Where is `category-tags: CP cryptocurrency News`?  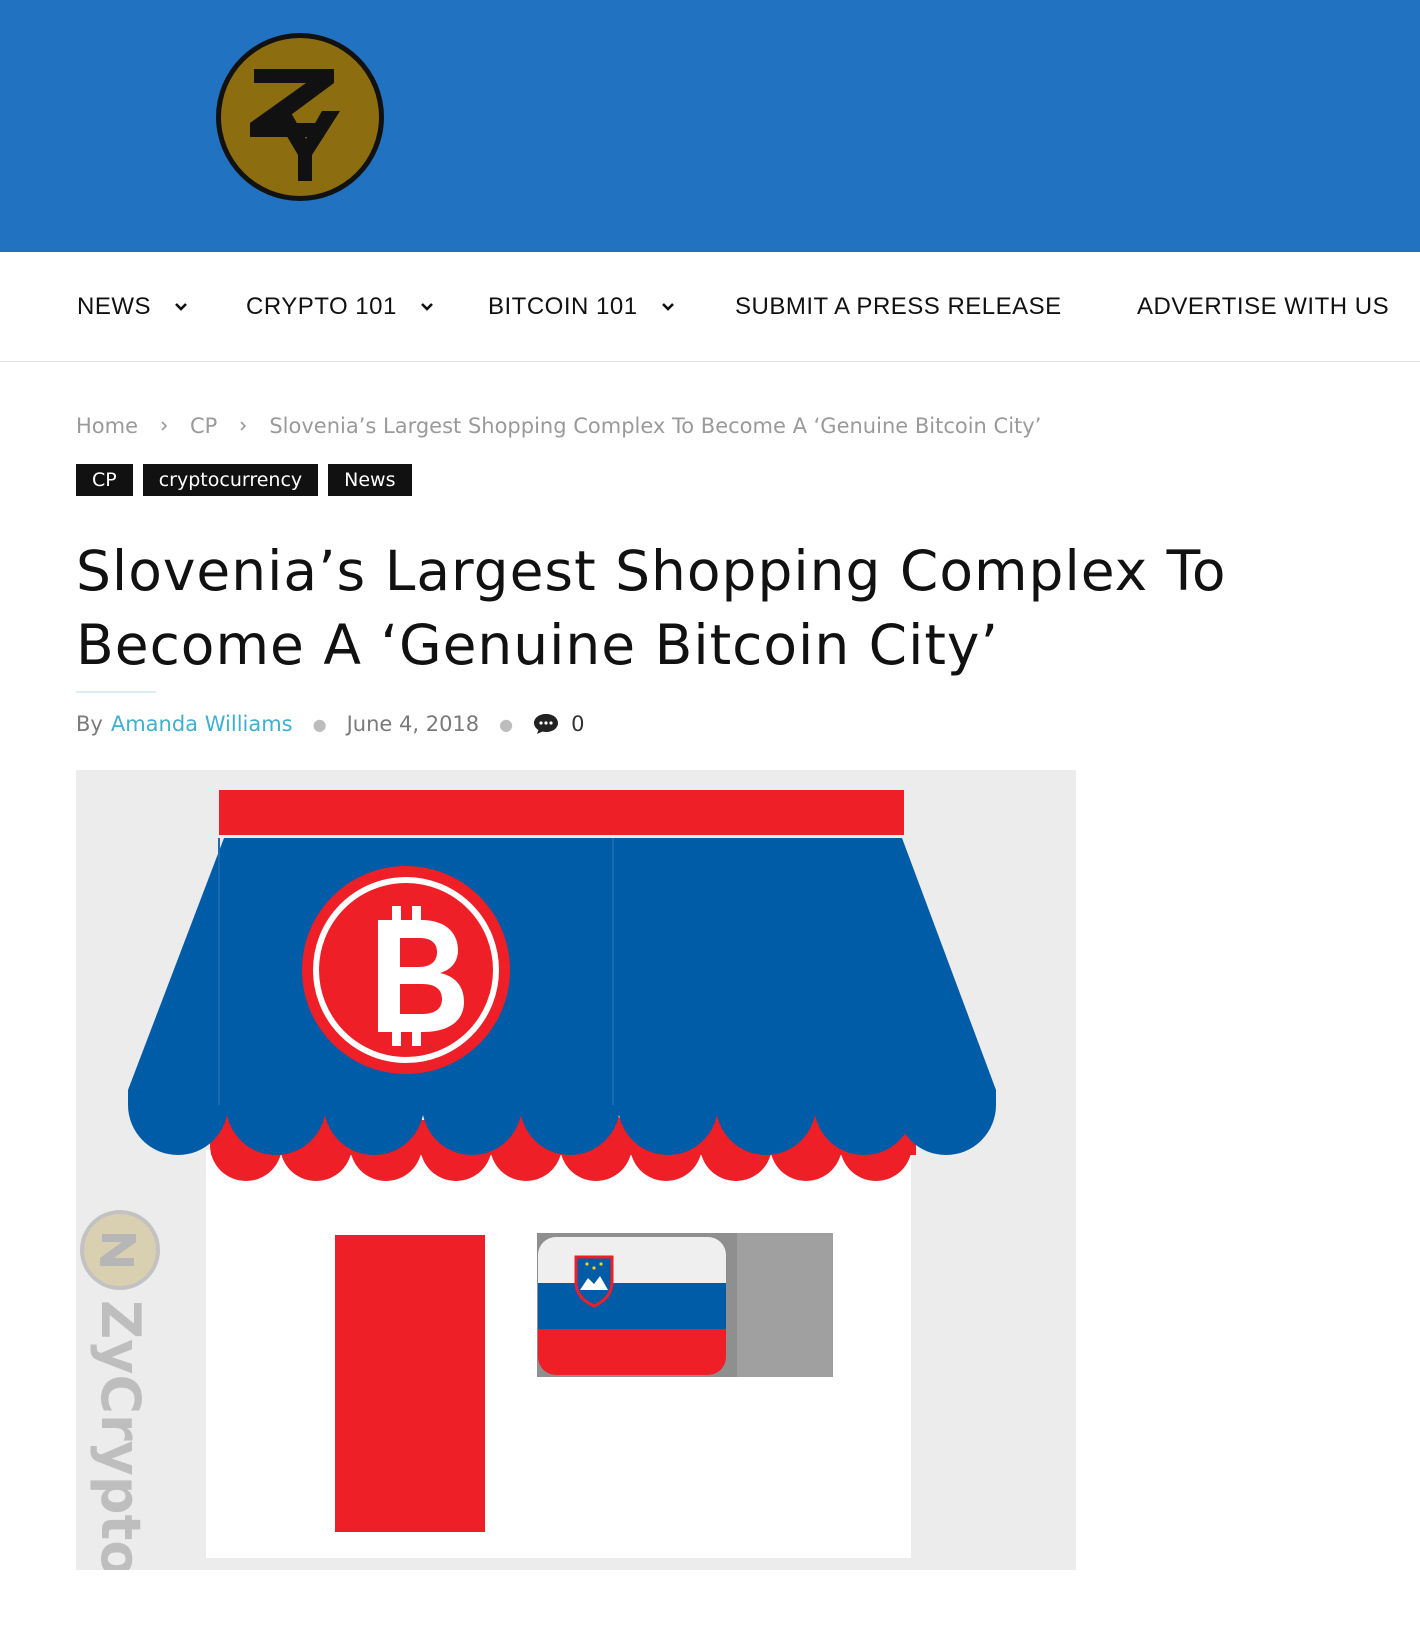
category-tags: CP cryptocurrency News is located at coordinates (249, 480).